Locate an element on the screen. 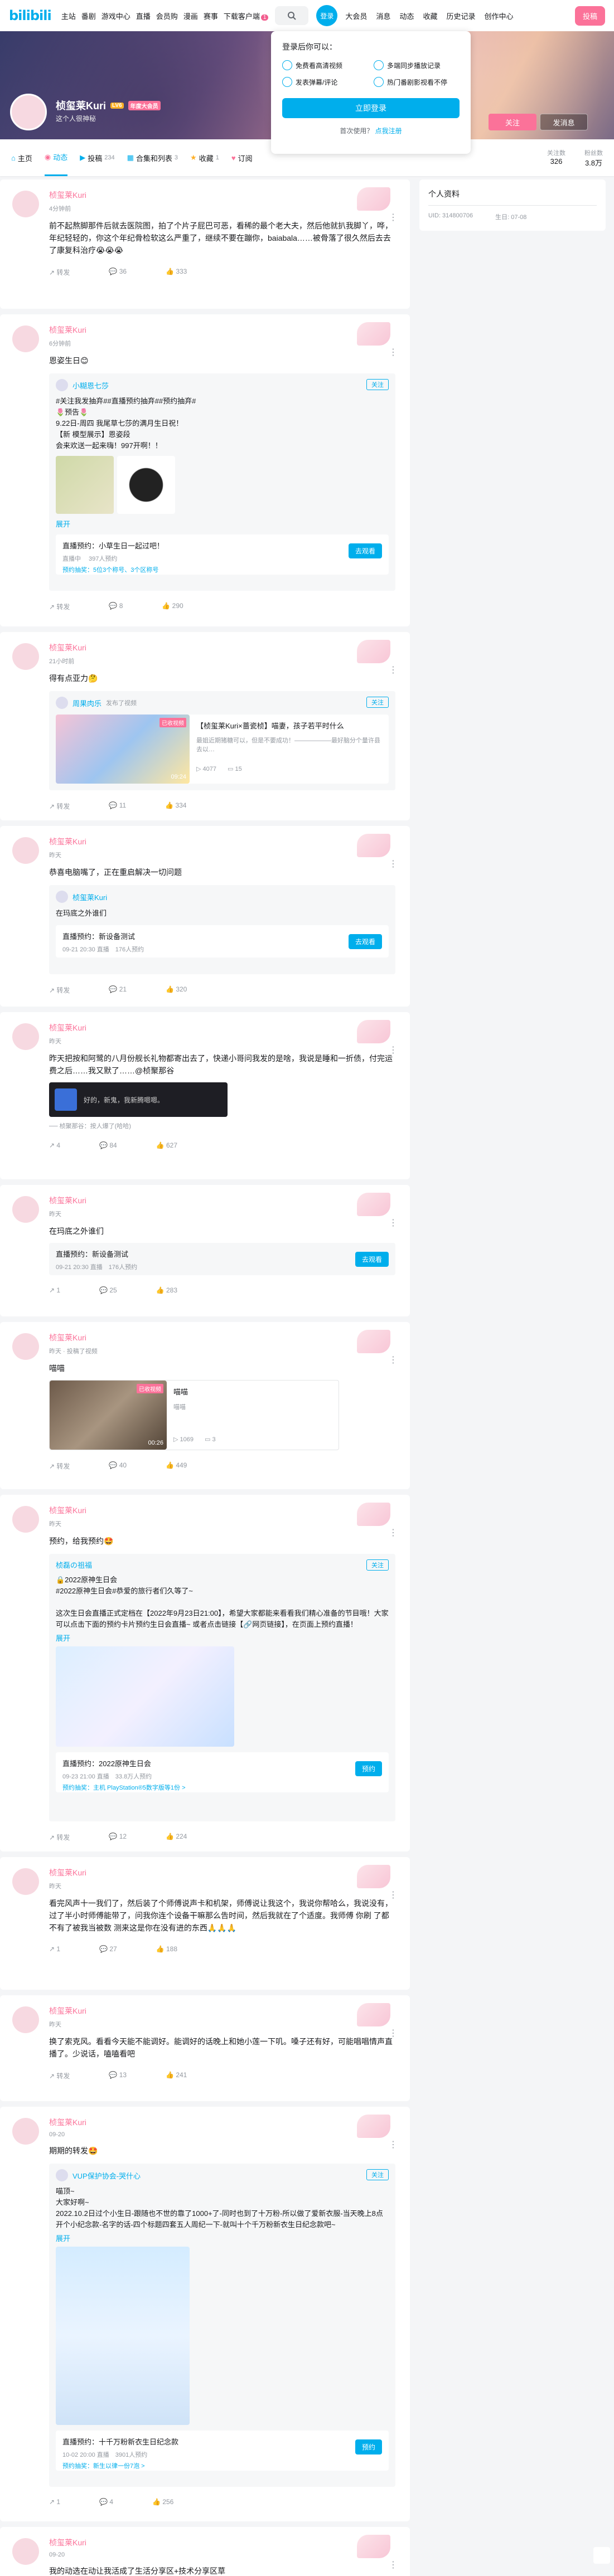 The height and width of the screenshot is (2576, 614). like-button: 👍 334 is located at coordinates (175, 806).